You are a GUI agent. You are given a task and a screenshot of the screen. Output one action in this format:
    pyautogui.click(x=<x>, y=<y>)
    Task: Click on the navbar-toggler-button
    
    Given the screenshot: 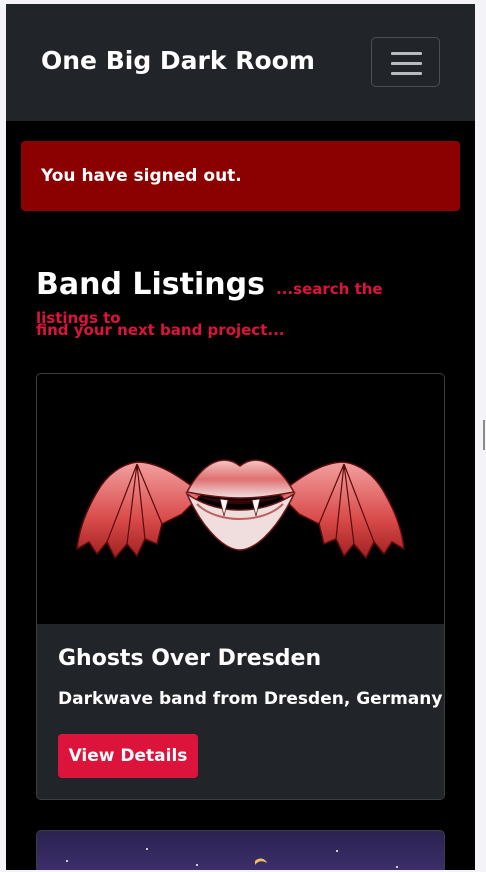 What is the action you would take?
    pyautogui.click(x=405, y=62)
    